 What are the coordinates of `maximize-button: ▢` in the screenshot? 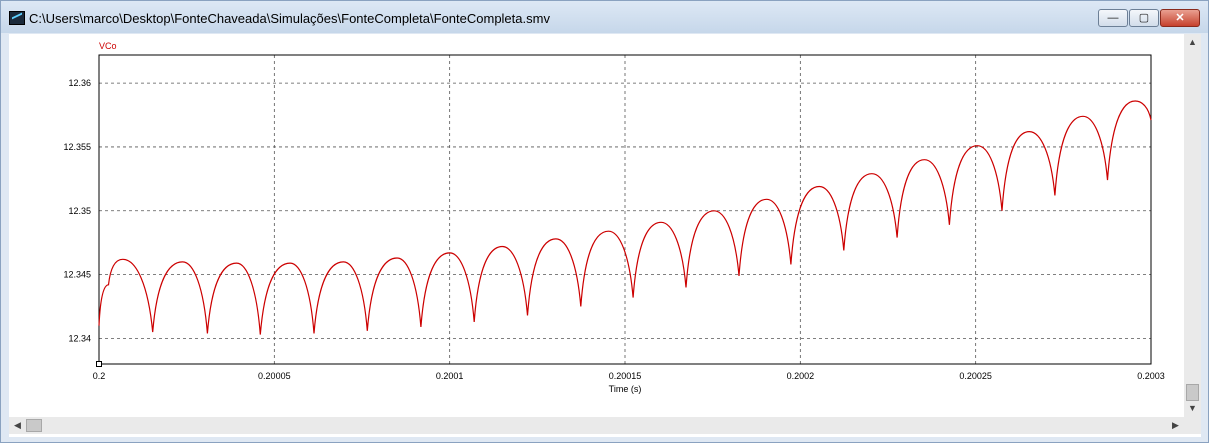 It's located at (1144, 18).